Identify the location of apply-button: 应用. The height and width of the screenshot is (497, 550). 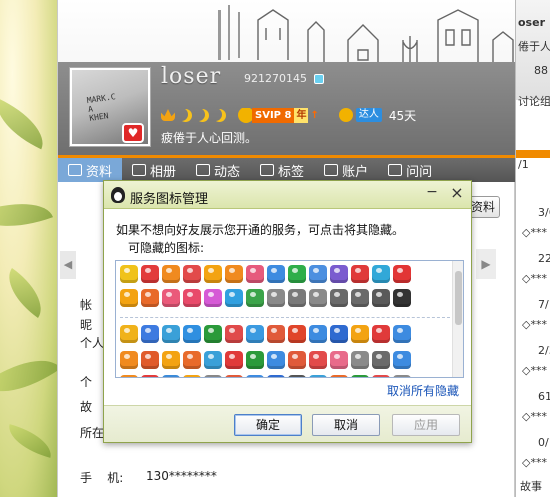
(426, 425).